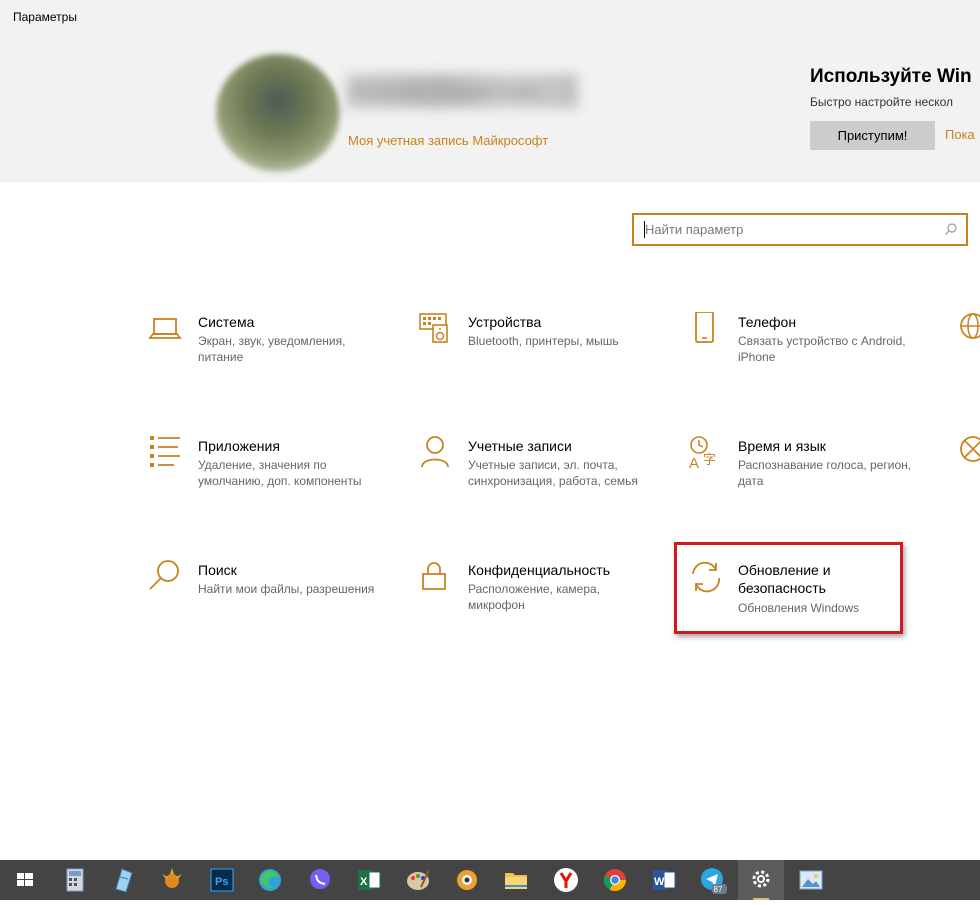 The width and height of the screenshot is (980, 905). What do you see at coordinates (520, 446) in the screenshot?
I see `tile-accounts-name: Учетные записи` at bounding box center [520, 446].